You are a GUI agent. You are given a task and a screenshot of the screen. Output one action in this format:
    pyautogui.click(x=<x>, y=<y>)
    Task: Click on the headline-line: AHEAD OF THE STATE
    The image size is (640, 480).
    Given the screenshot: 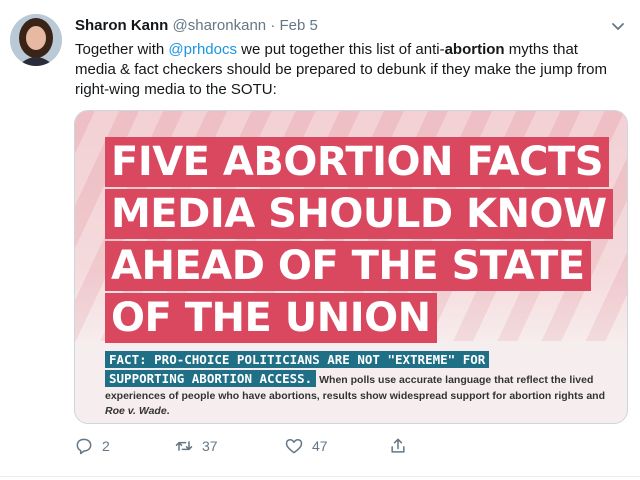 What is the action you would take?
    pyautogui.click(x=348, y=266)
    